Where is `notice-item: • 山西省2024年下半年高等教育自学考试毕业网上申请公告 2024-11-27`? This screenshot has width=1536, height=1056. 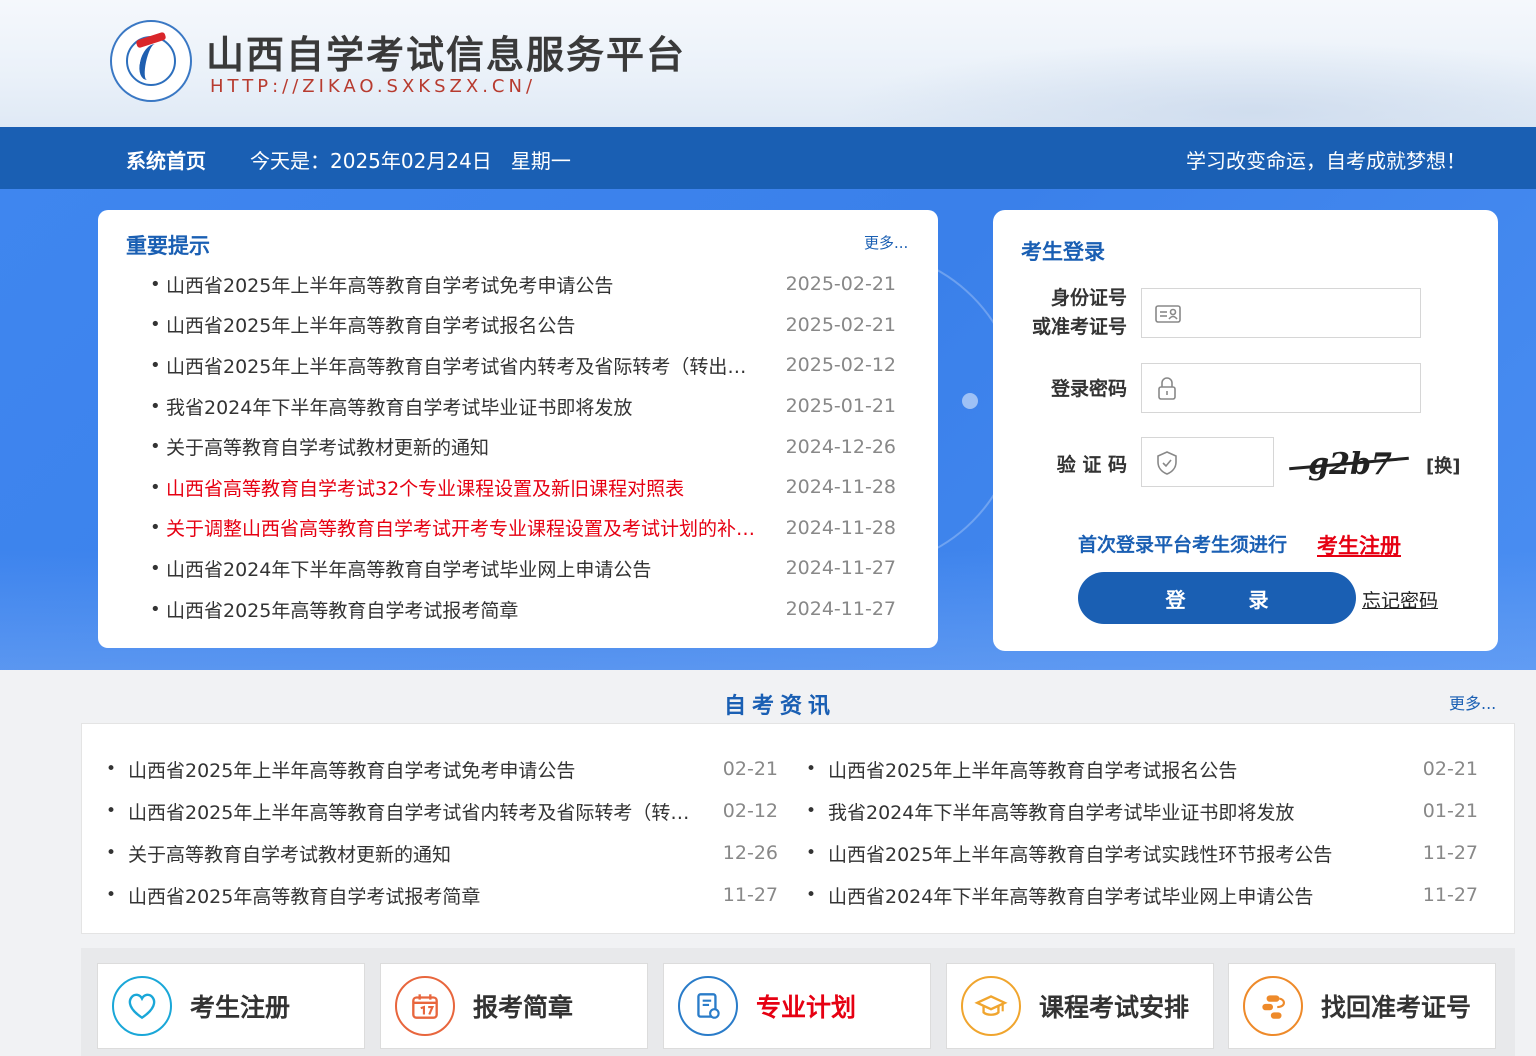 notice-item: • 山西省2024年下半年高等教育自学考试毕业网上申请公告 2024-11-27 is located at coordinates (530, 568).